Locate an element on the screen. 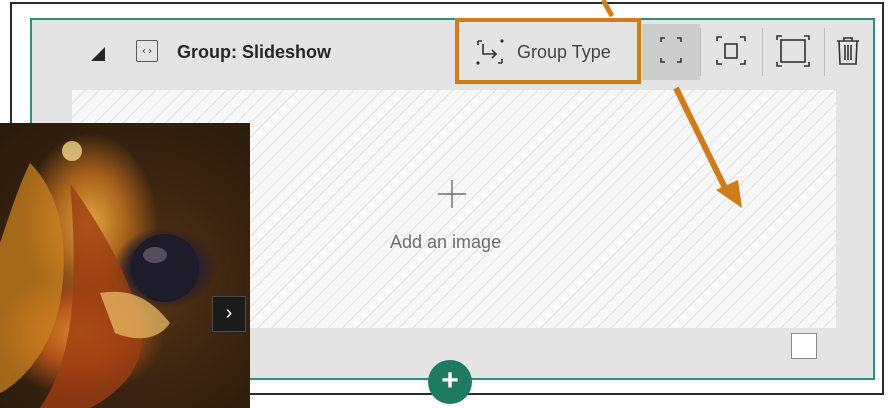 Image resolution: width=888 pixels, height=408 pixels. layout-large-icon is located at coordinates (793, 51).